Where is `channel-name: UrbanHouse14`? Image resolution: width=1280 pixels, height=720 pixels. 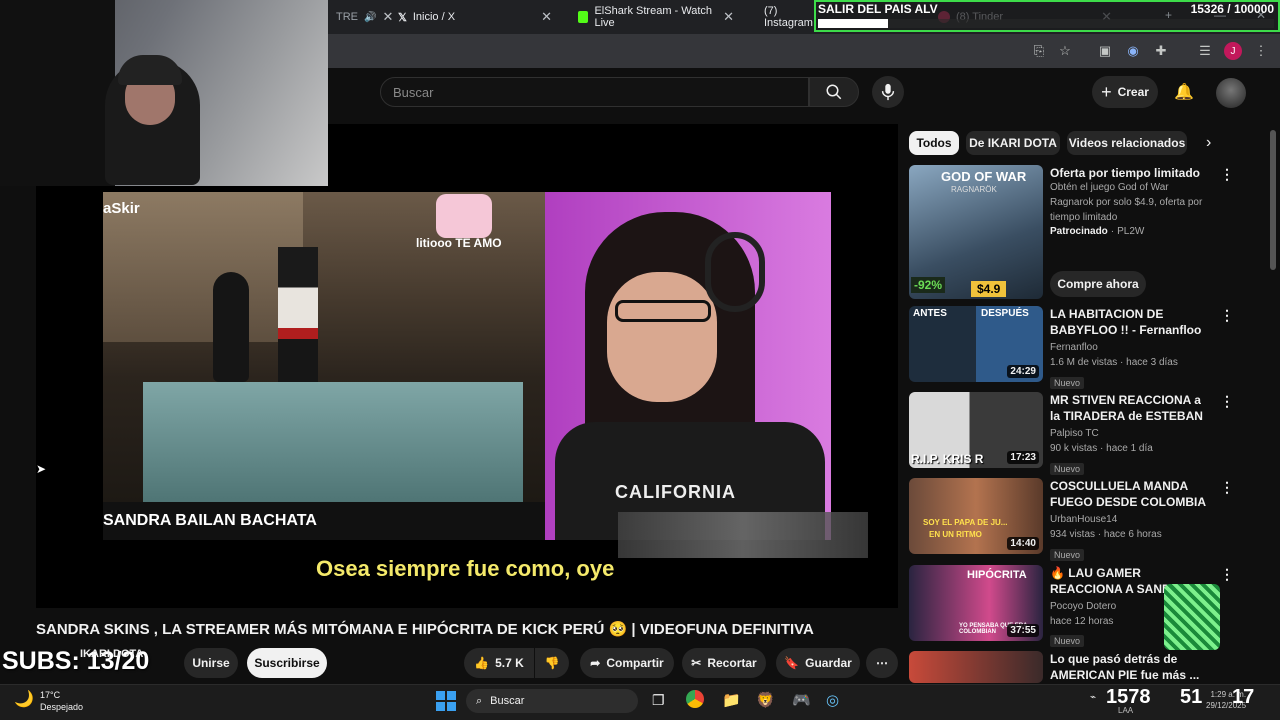
channel-name: UrbanHouse14 is located at coordinates (1083, 519).